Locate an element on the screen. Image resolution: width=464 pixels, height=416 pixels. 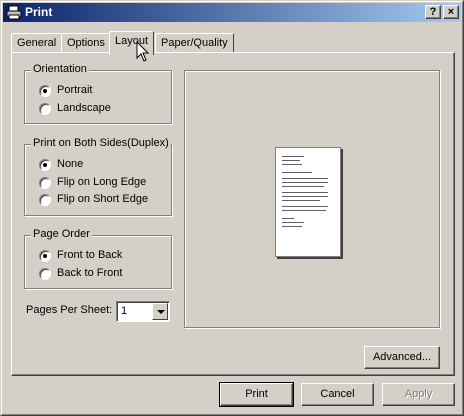
page-preview-icon is located at coordinates (308, 202).